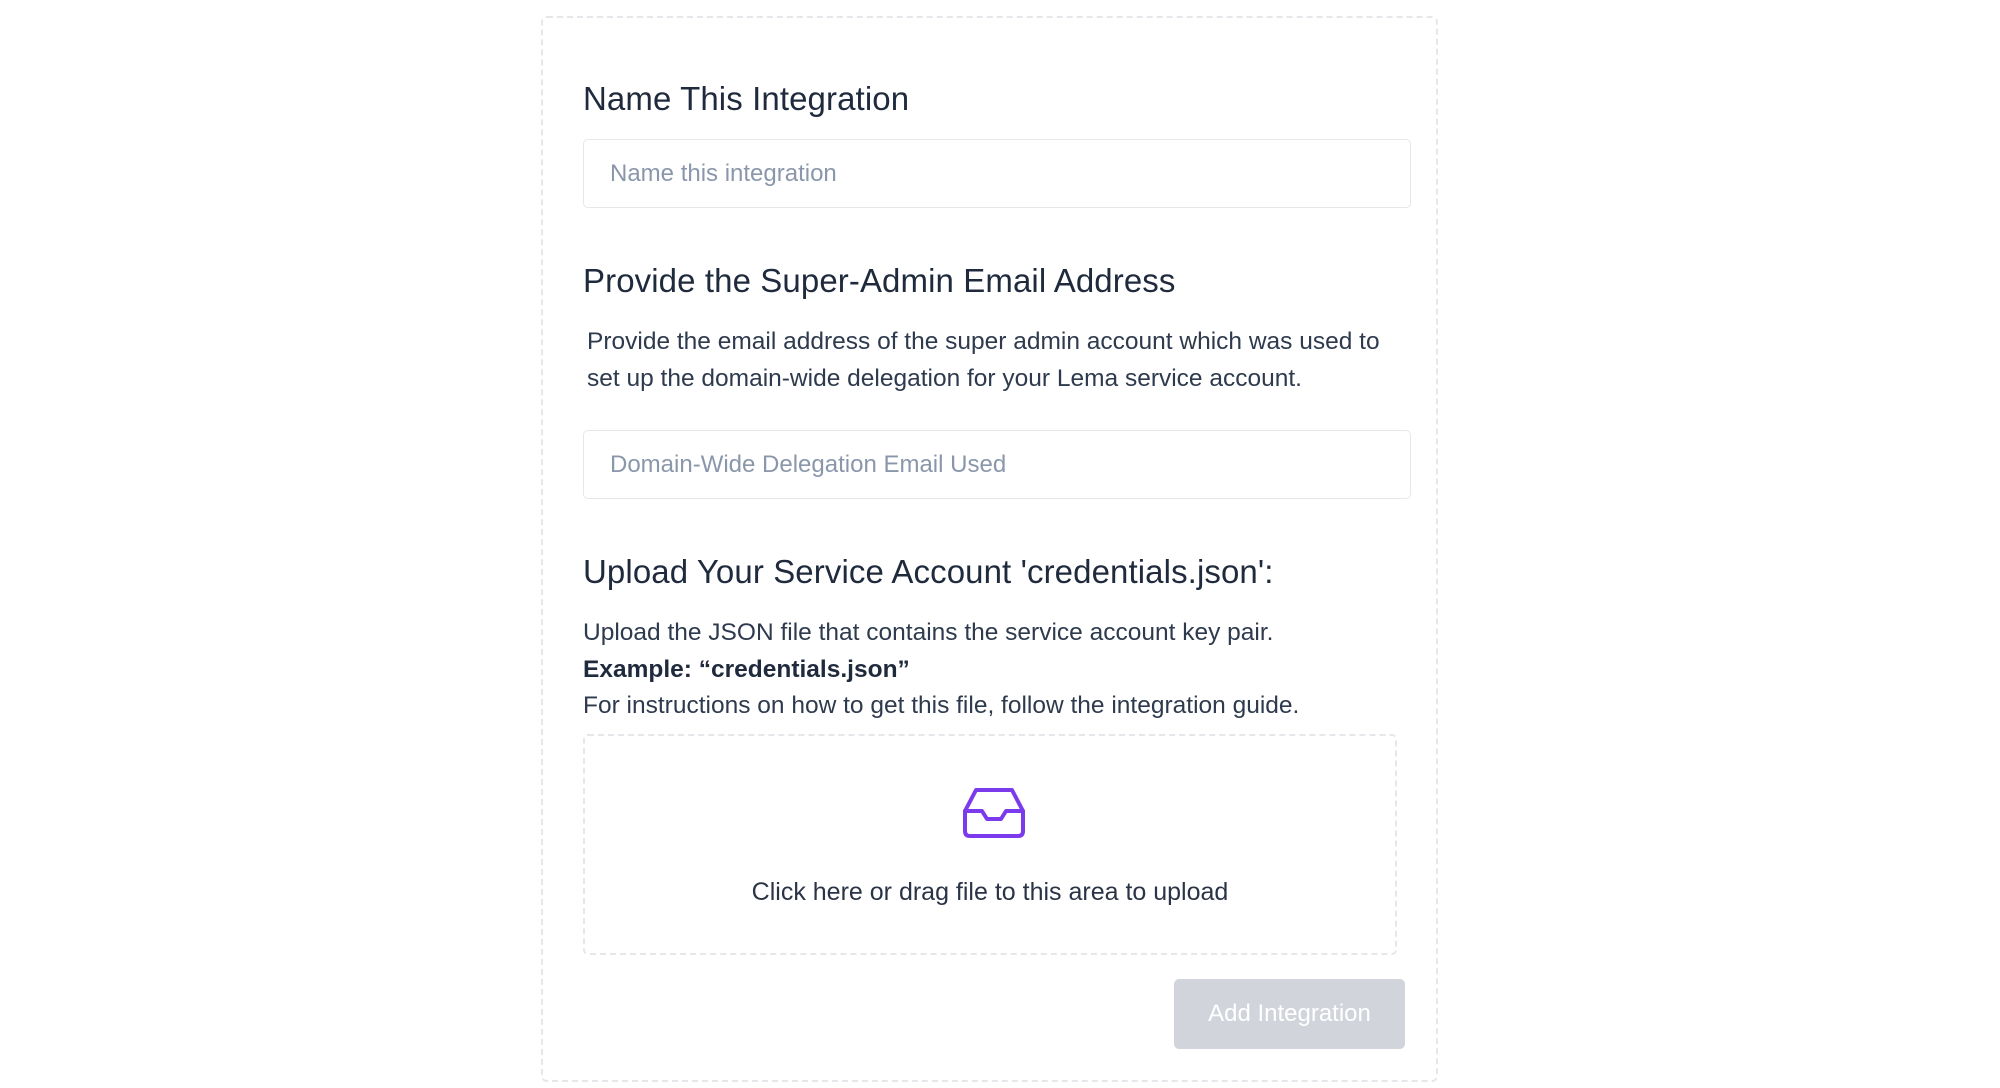 Image resolution: width=2000 pixels, height=1088 pixels. I want to click on integration-name-input, so click(997, 173).